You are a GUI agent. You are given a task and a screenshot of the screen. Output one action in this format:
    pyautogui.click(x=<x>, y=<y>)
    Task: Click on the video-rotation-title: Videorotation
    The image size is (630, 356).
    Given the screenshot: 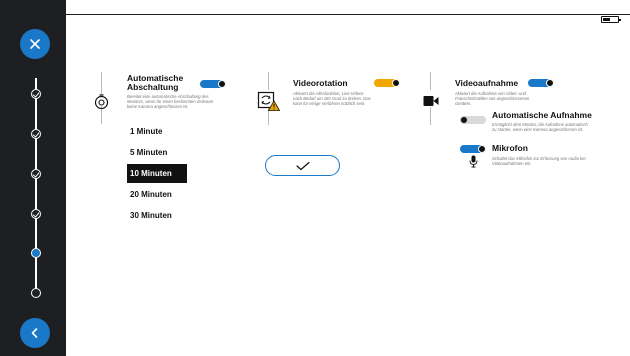 What is the action you would take?
    pyautogui.click(x=320, y=83)
    